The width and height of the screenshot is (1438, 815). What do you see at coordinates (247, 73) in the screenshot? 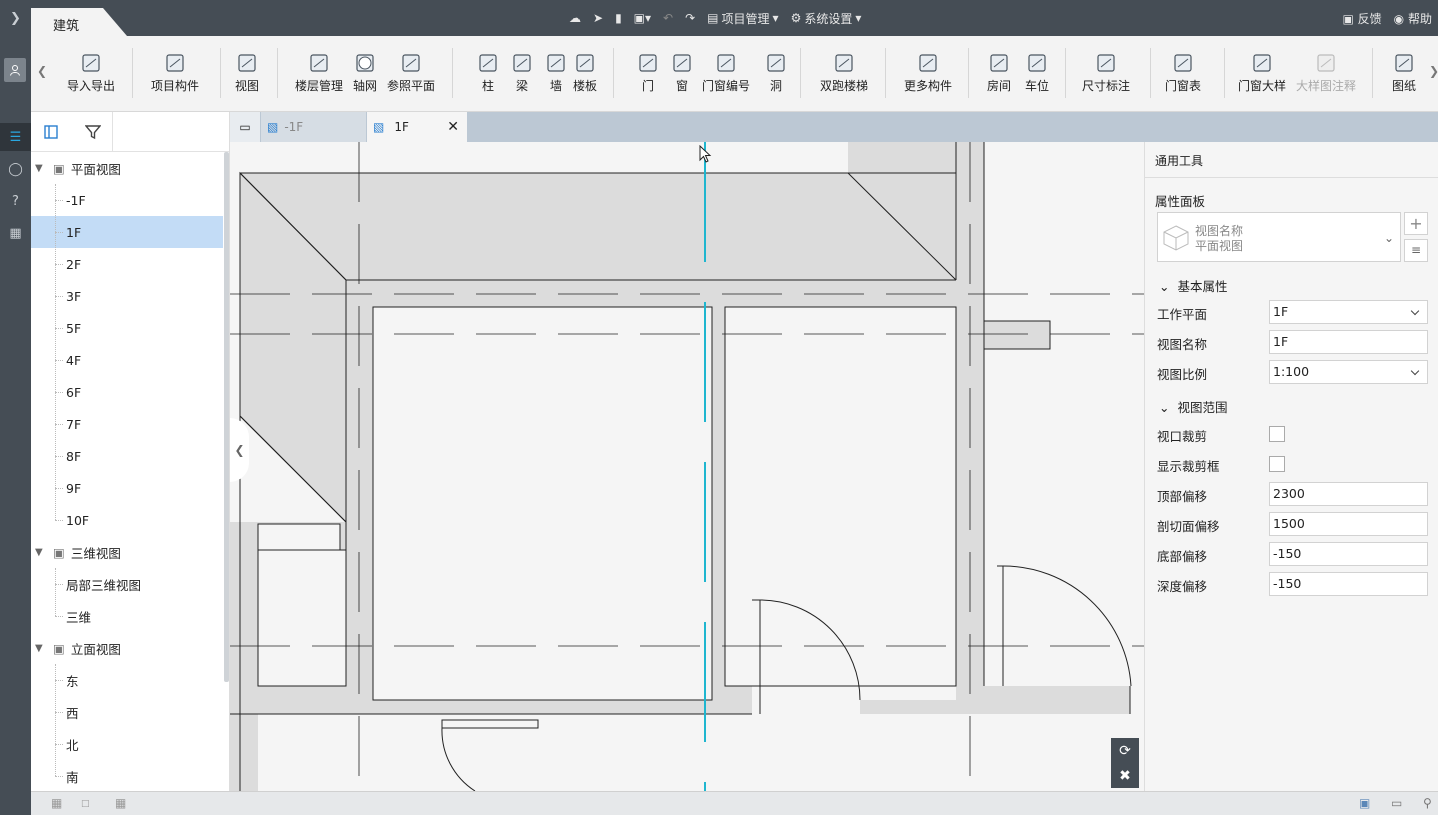
I see `toolbar-view-button: 视图` at bounding box center [247, 73].